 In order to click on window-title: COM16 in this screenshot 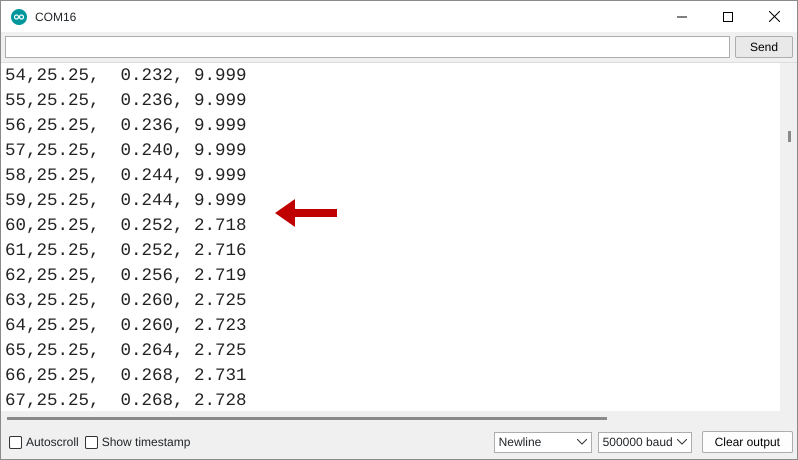, I will do `click(55, 17)`.